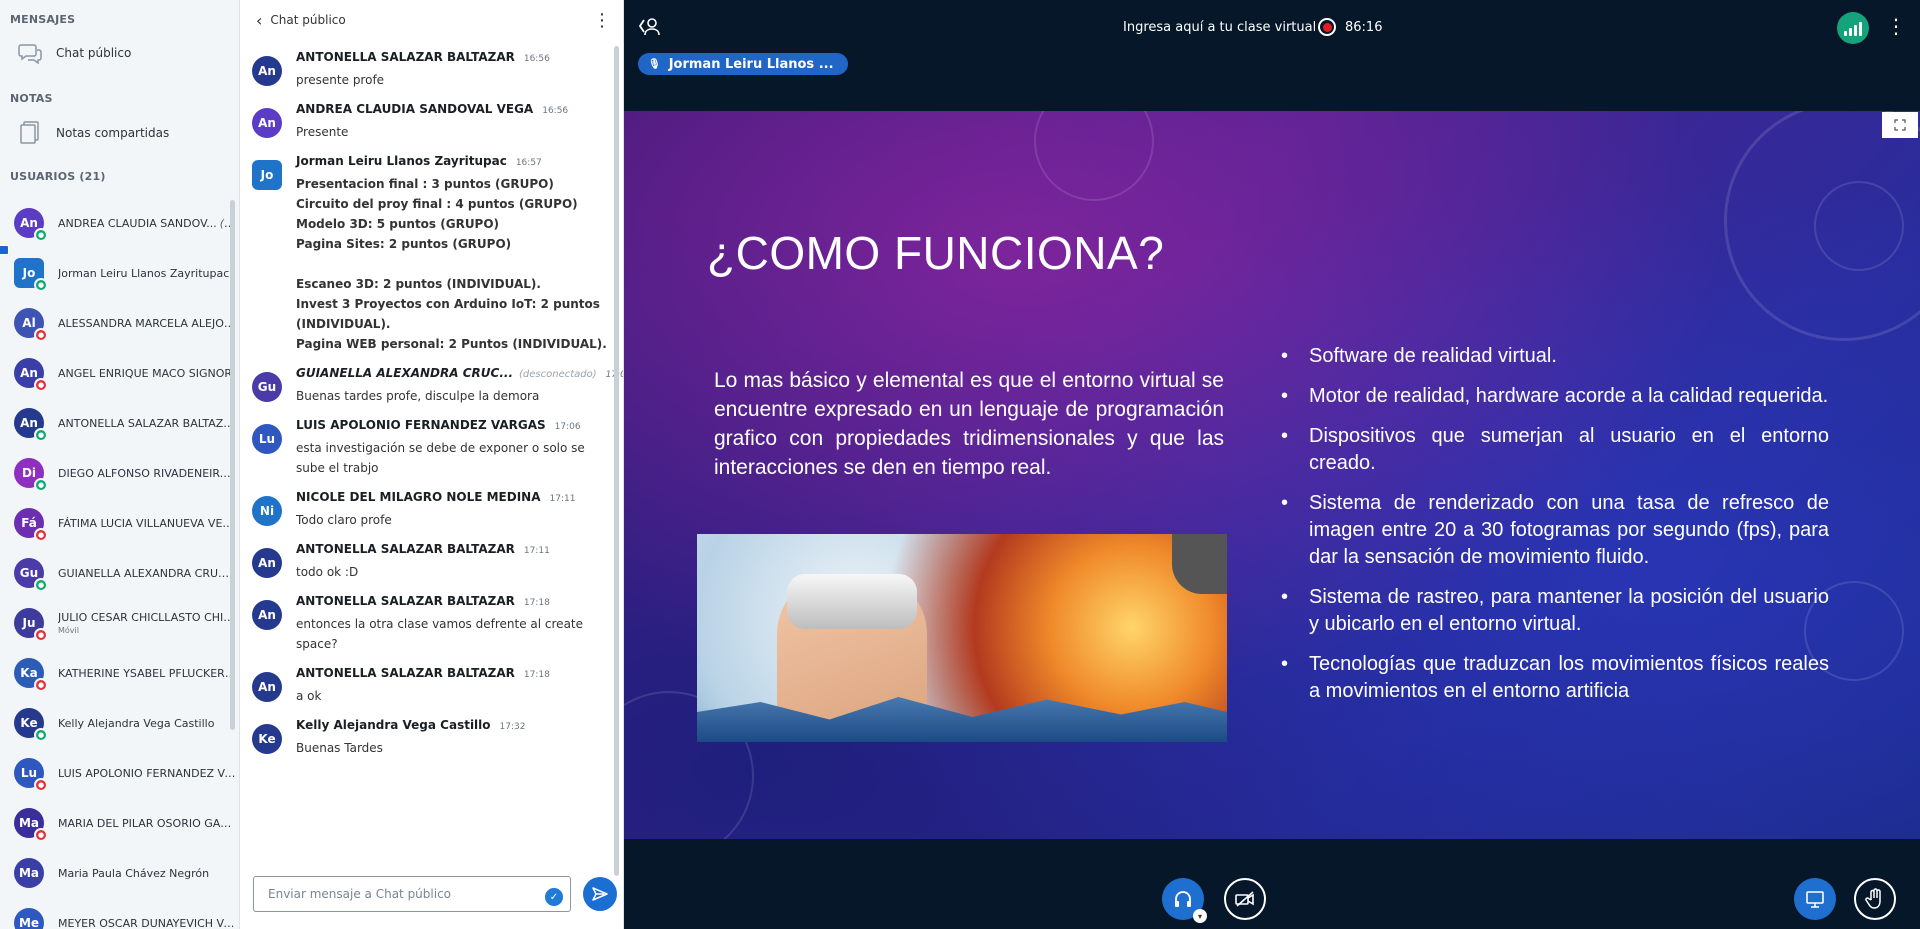 The width and height of the screenshot is (1920, 929). Describe the element at coordinates (1245, 899) in the screenshot. I see `share-webcam-button` at that location.